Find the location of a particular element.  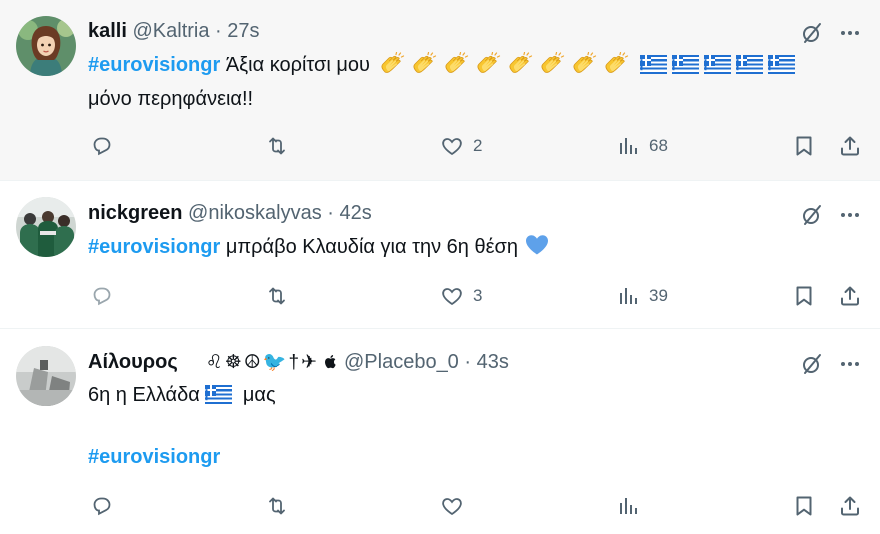

like-count: 2 is located at coordinates (478, 145).